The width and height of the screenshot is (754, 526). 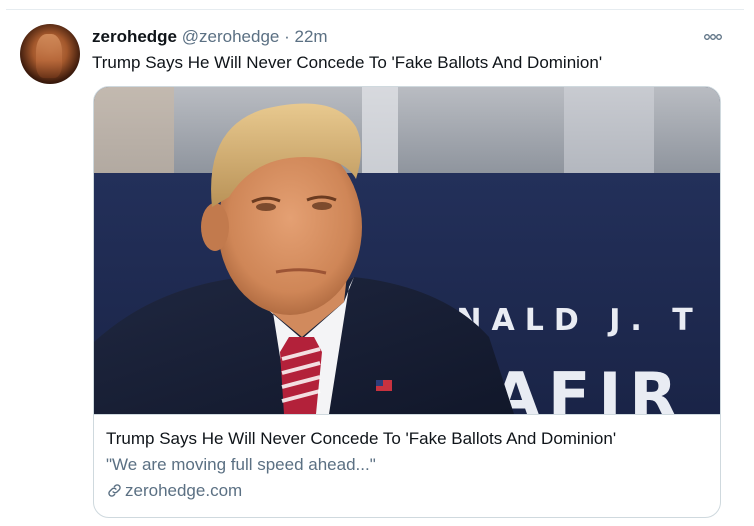 What do you see at coordinates (114, 490) in the screenshot?
I see `link-icon` at bounding box center [114, 490].